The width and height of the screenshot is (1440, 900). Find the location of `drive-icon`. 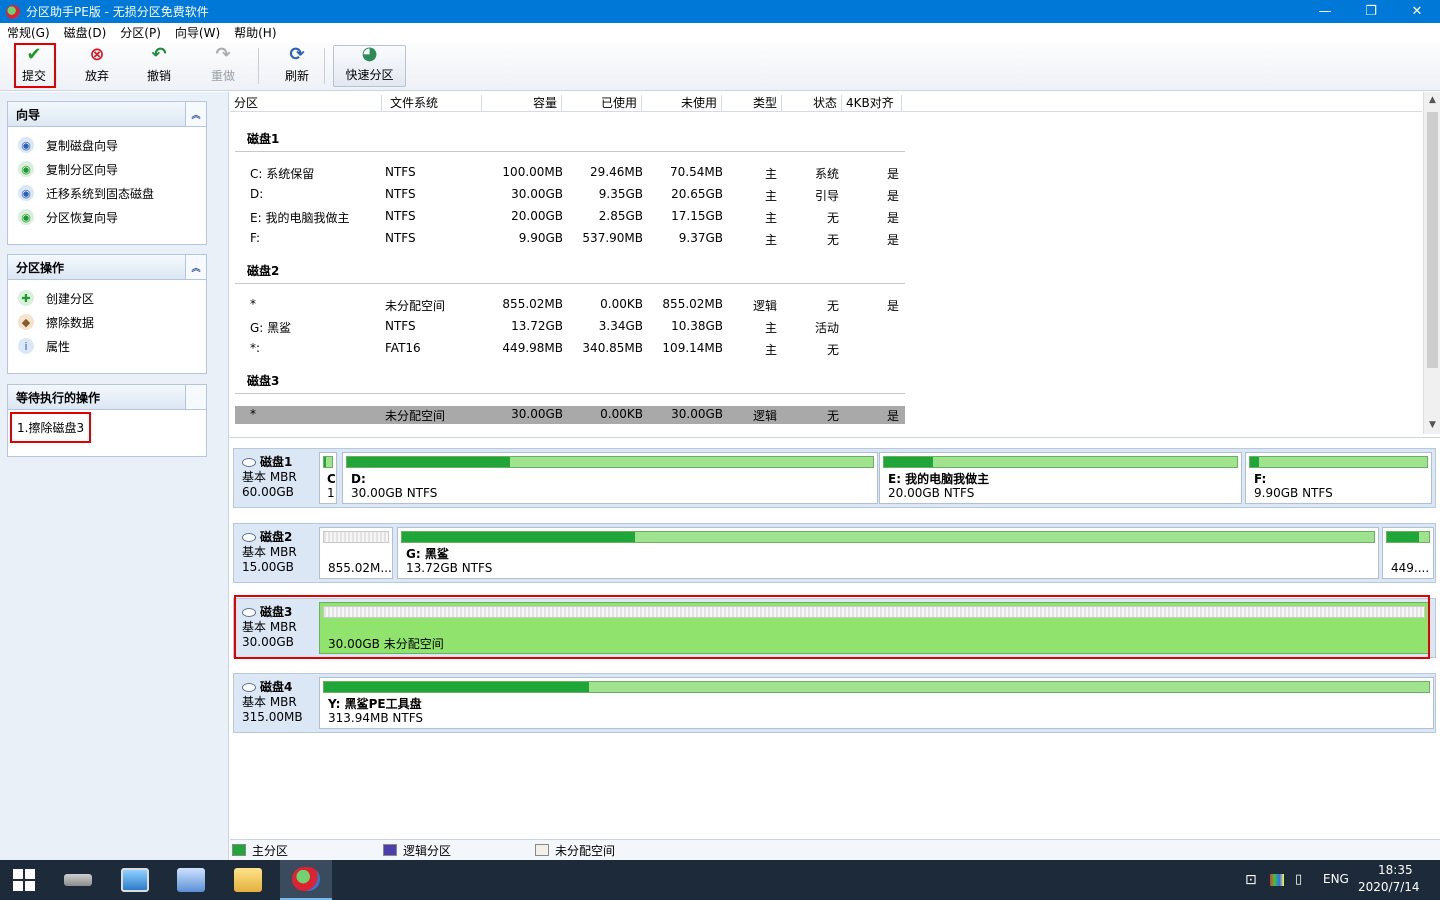

drive-icon is located at coordinates (78, 880).